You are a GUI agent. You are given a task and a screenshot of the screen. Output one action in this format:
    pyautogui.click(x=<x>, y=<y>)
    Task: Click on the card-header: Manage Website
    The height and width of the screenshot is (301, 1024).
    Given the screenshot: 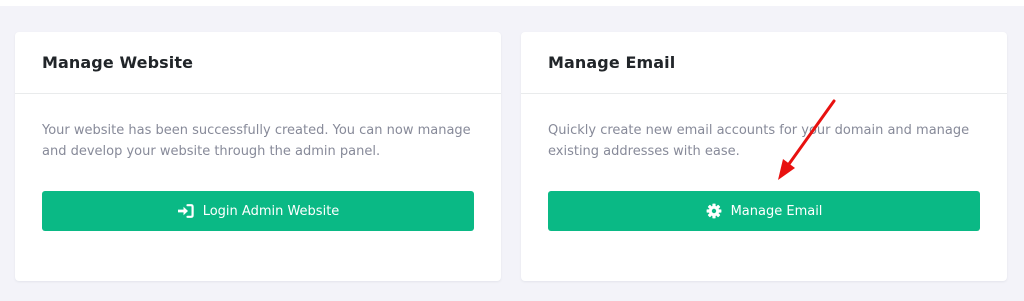 What is the action you would take?
    pyautogui.click(x=258, y=63)
    